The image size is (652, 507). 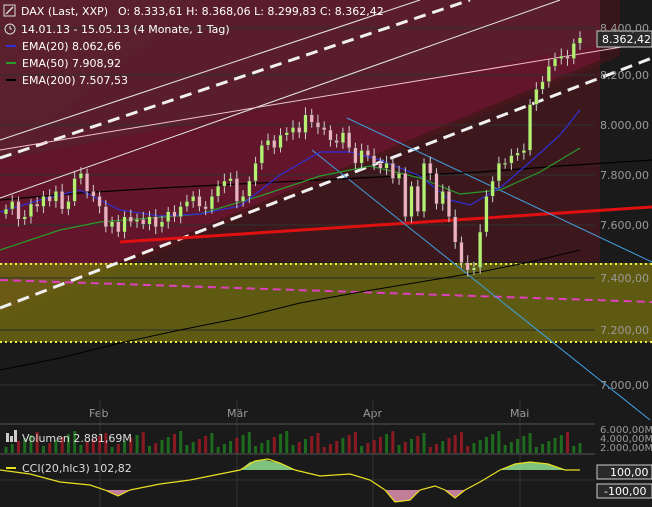 What do you see at coordinates (71, 63) in the screenshot?
I see `ema50-label: EMA(50) 7.908,92` at bounding box center [71, 63].